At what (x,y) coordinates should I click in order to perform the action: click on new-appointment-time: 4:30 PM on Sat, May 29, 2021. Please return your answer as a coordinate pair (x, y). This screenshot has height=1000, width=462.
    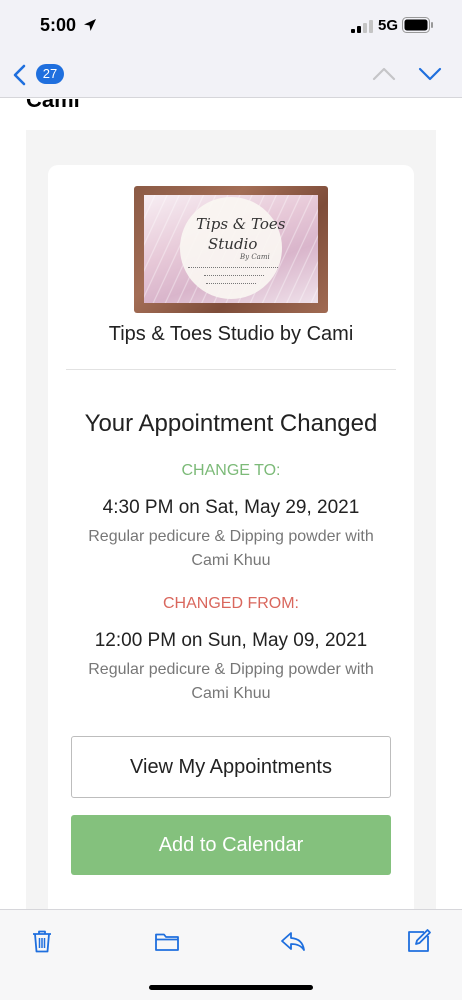
    Looking at the image, I should click on (231, 507).